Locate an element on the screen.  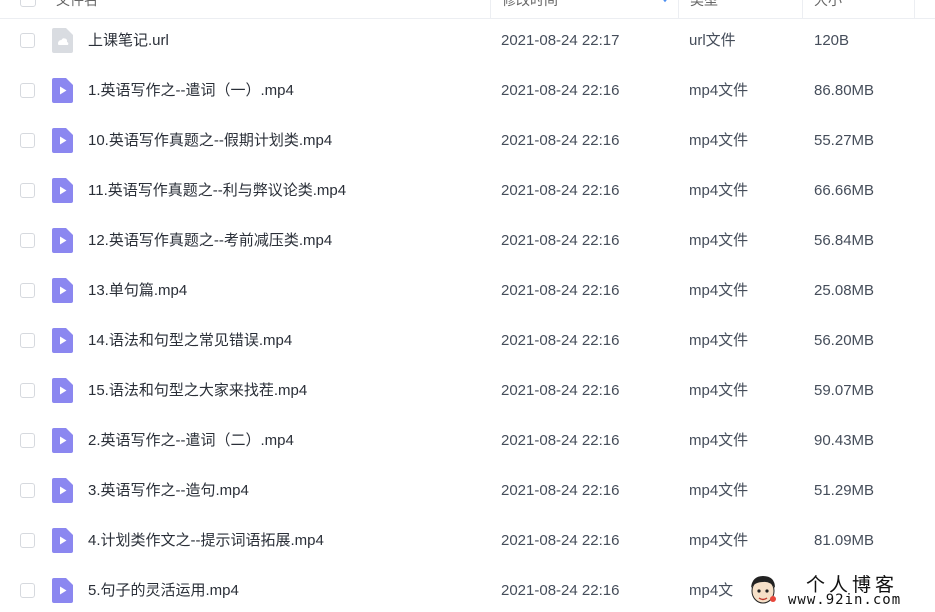
file-size: 56.20MB is located at coordinates (844, 340).